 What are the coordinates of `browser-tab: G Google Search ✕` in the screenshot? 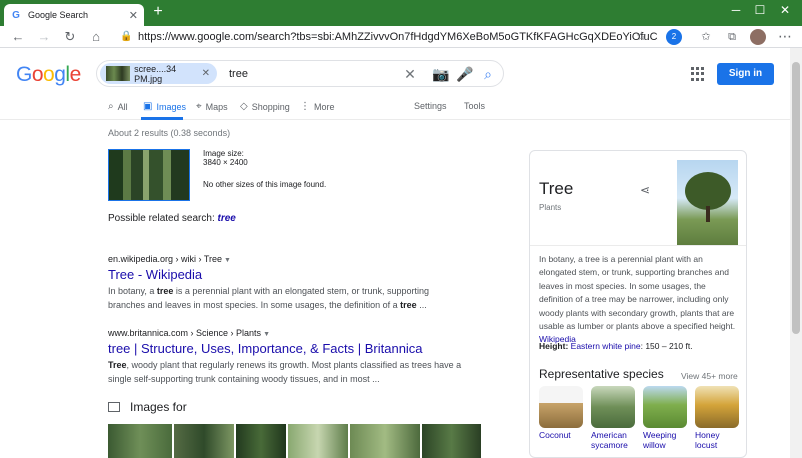 It's located at (74, 15).